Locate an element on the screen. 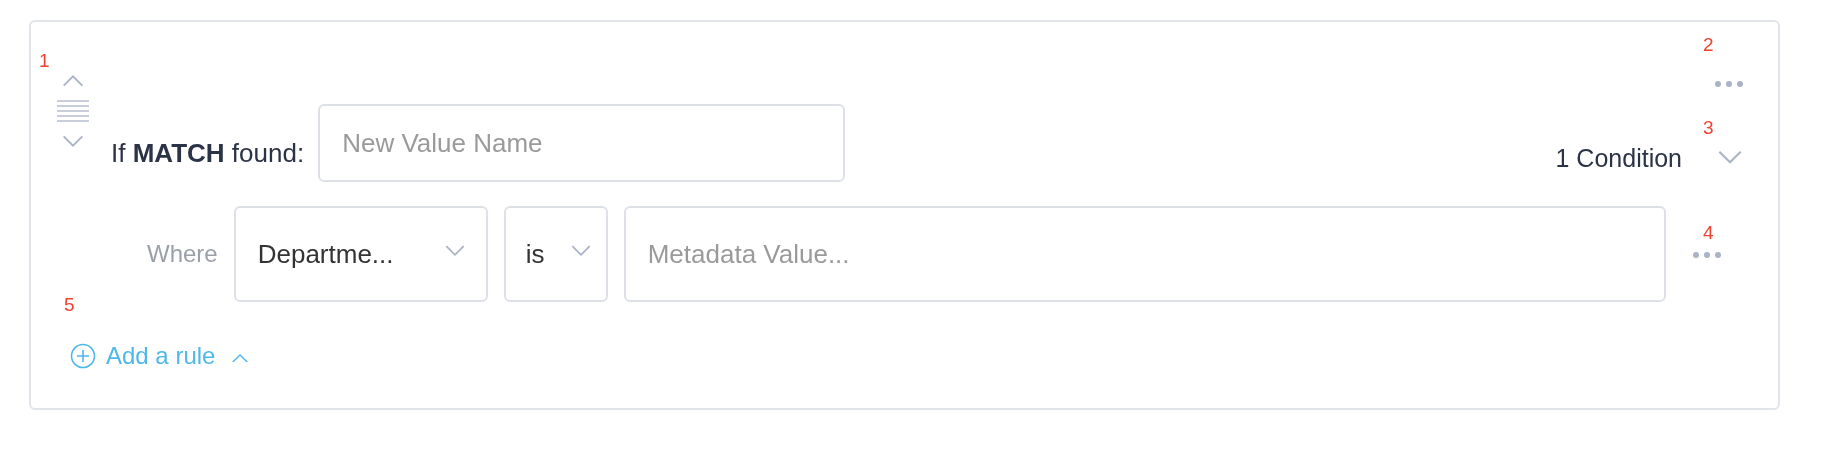  move-down-icon is located at coordinates (73, 141).